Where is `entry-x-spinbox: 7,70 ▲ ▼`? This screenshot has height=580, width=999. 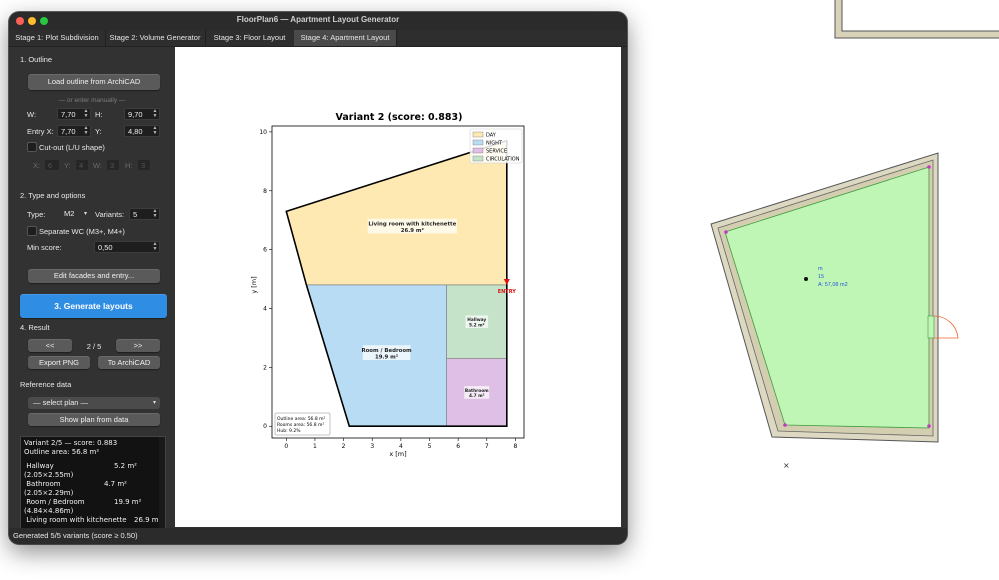 entry-x-spinbox: 7,70 ▲ ▼ is located at coordinates (74, 131).